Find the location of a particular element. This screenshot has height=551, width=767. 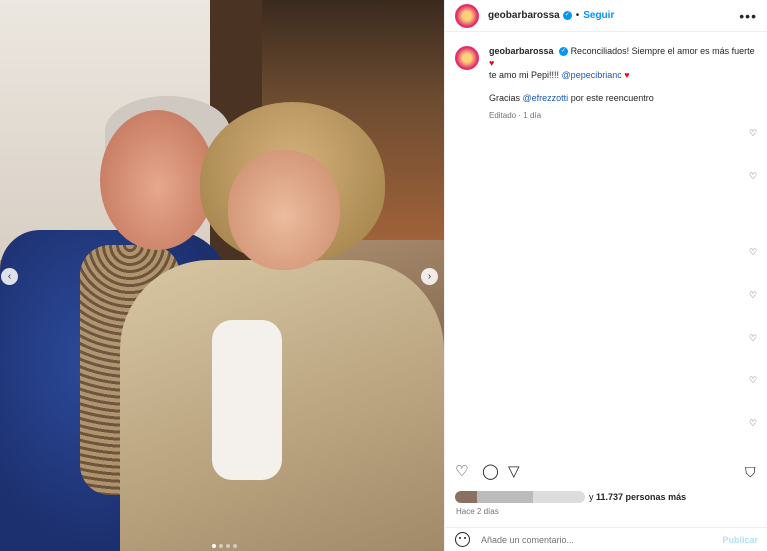

more-options-icon: ••• is located at coordinates (748, 16).